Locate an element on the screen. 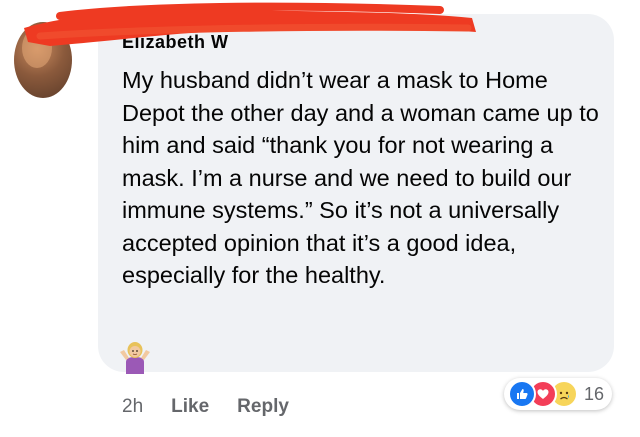  reactions-summary: 16 is located at coordinates (558, 394).